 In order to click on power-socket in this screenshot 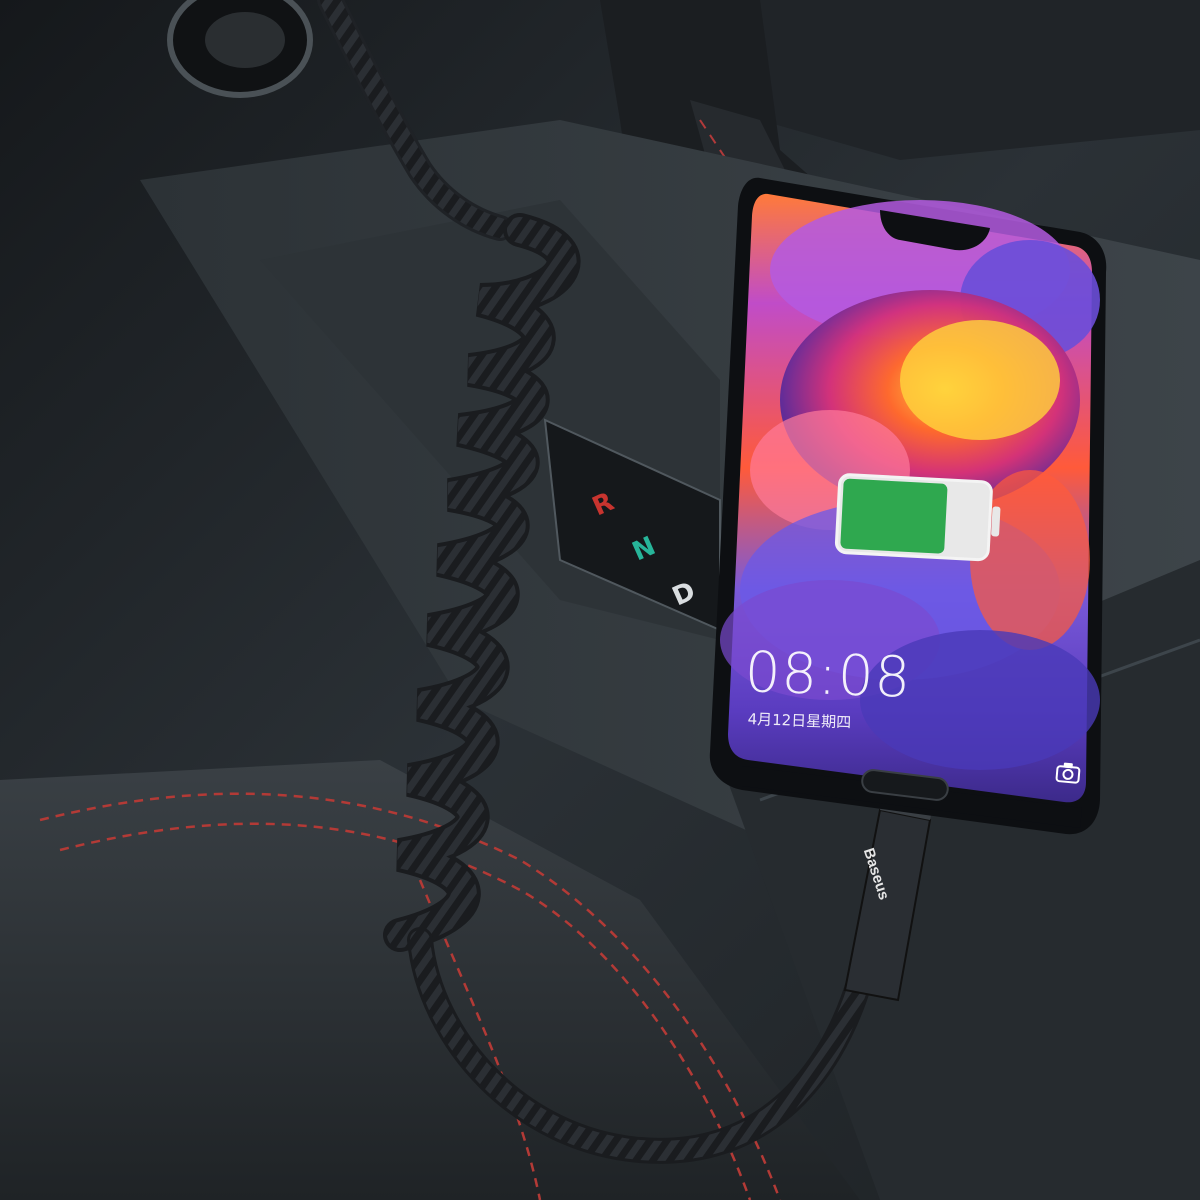, I will do `click(240, 49)`.